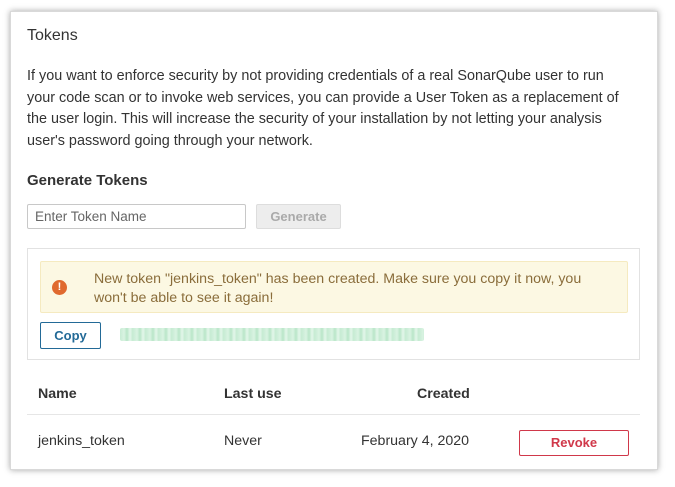 The width and height of the screenshot is (675, 487). I want to click on column-header-name: Name, so click(57, 394).